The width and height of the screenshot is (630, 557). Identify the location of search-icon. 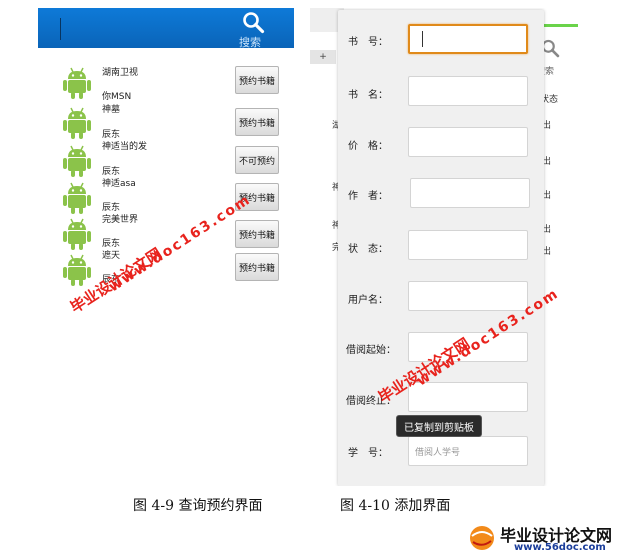
(254, 23).